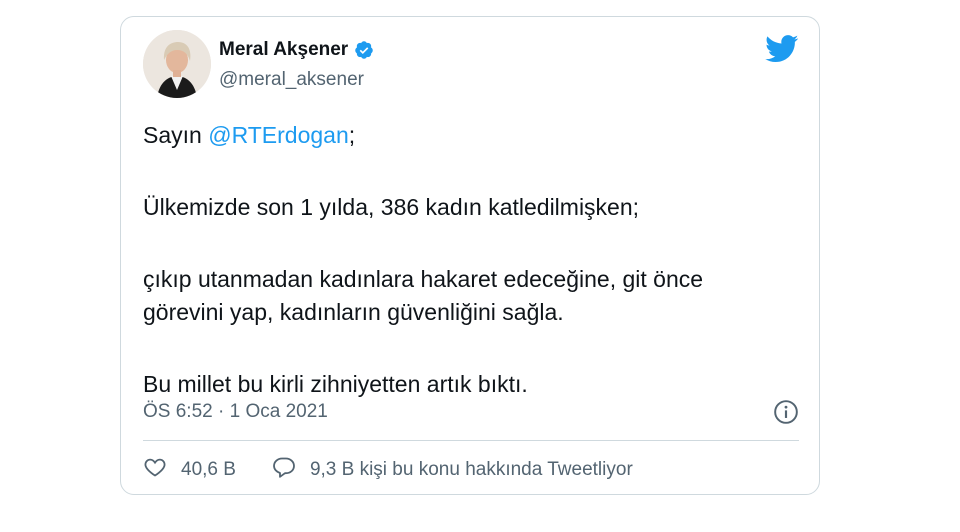 The height and width of the screenshot is (532, 960). What do you see at coordinates (364, 50) in the screenshot?
I see `verified-badge-icon` at bounding box center [364, 50].